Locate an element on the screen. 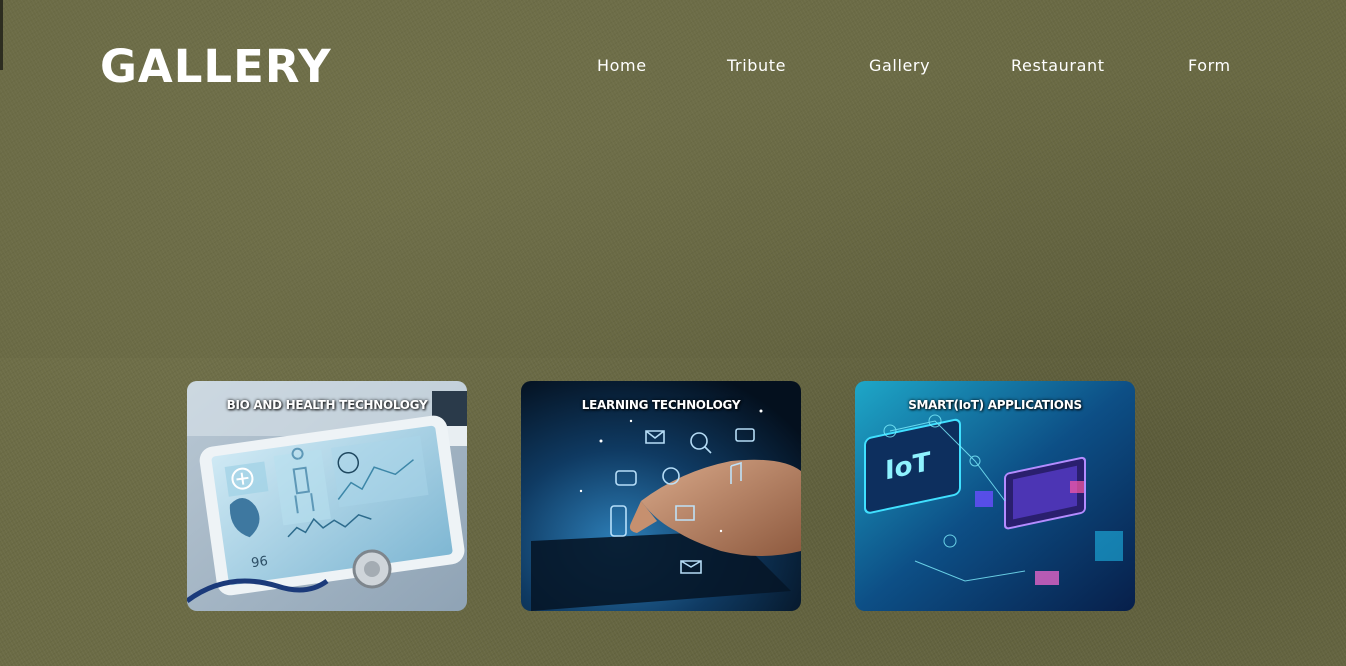 The image size is (1346, 666). learning-image is located at coordinates (661, 496).